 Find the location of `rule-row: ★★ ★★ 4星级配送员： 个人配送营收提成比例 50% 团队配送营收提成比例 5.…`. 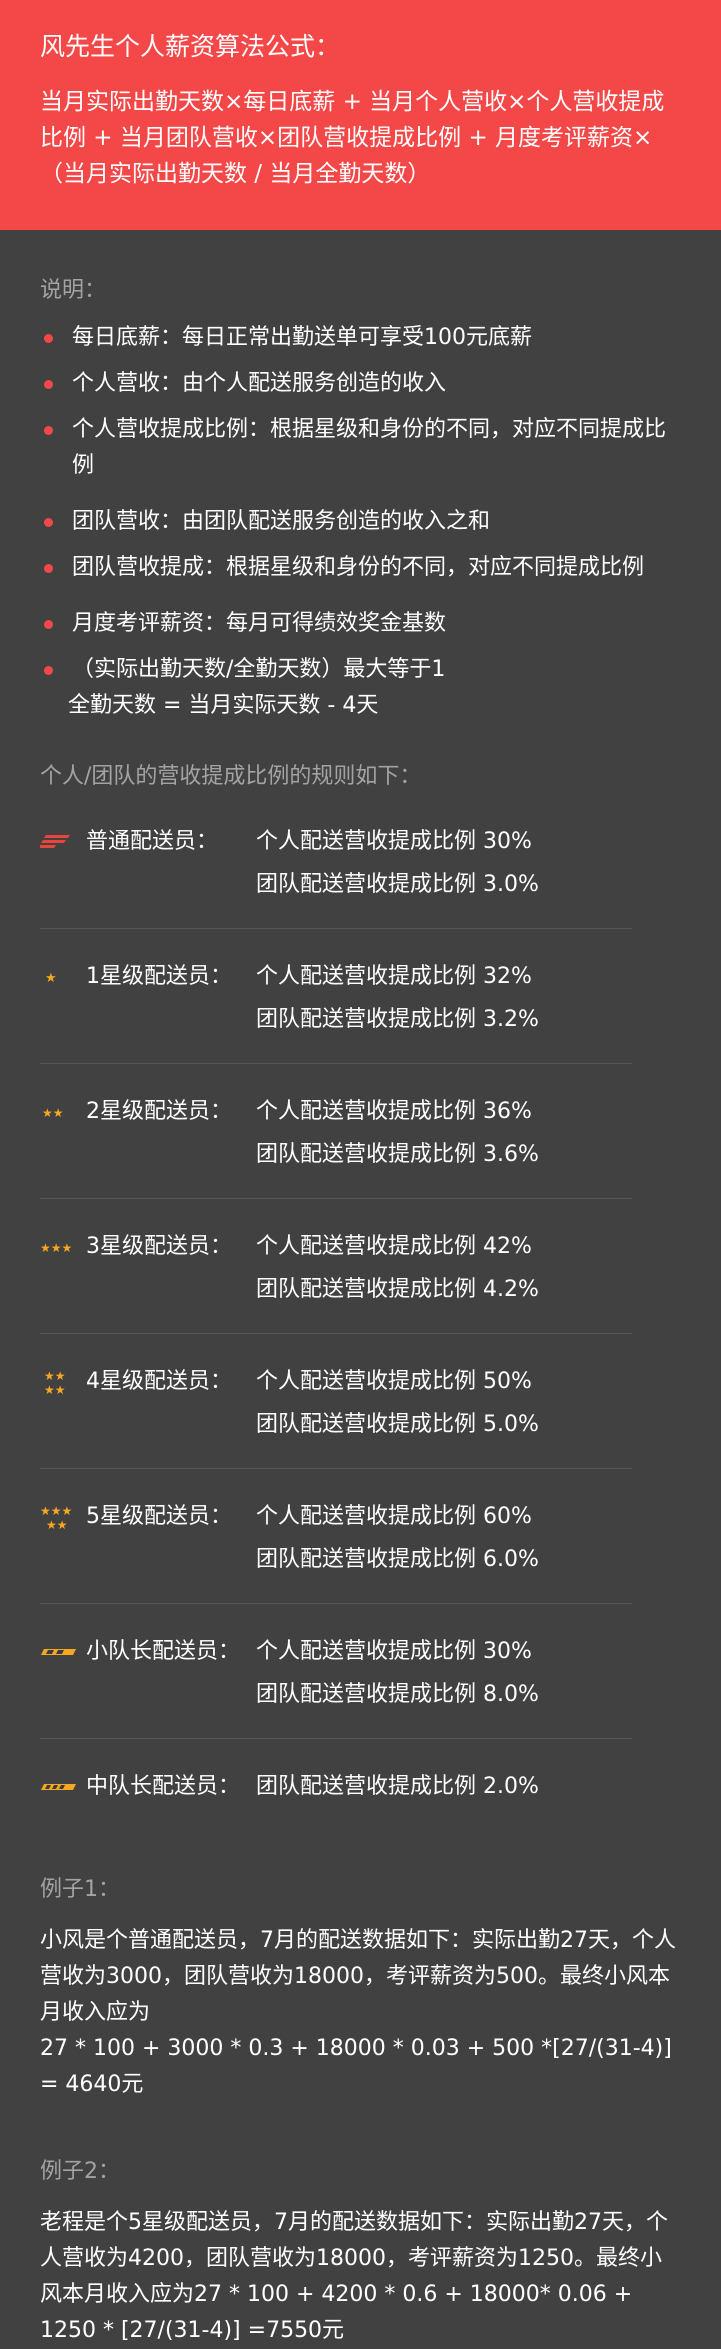

rule-row: ★★ ★★ 4星级配送员： 个人配送营收提成比例 50% 团队配送营收提成比例 5.… is located at coordinates (336, 1413).